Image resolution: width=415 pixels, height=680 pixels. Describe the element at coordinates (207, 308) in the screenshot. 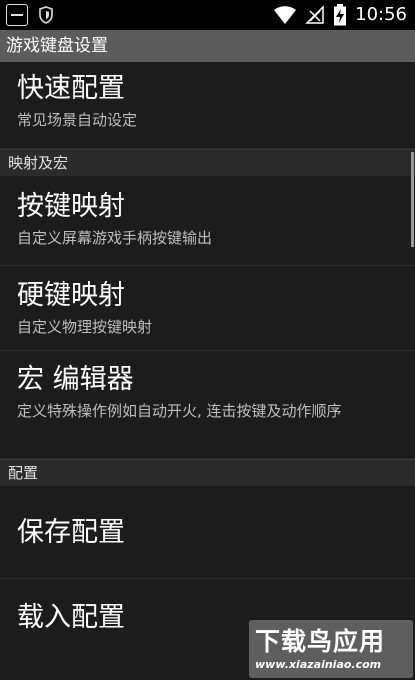

I see `hard-key-mapping-item: 硬键映射 自定义物理按键映射` at that location.